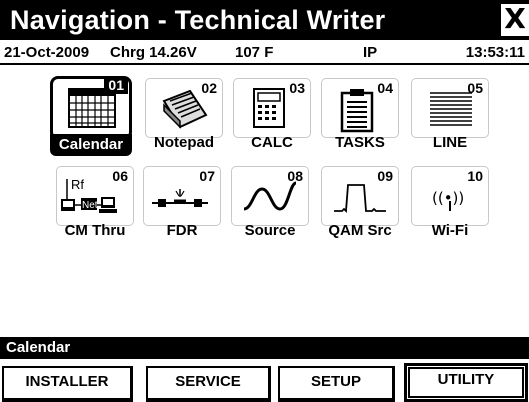 The width and height of the screenshot is (529, 402). Describe the element at coordinates (116, 85) in the screenshot. I see `tile-number: 01` at that location.